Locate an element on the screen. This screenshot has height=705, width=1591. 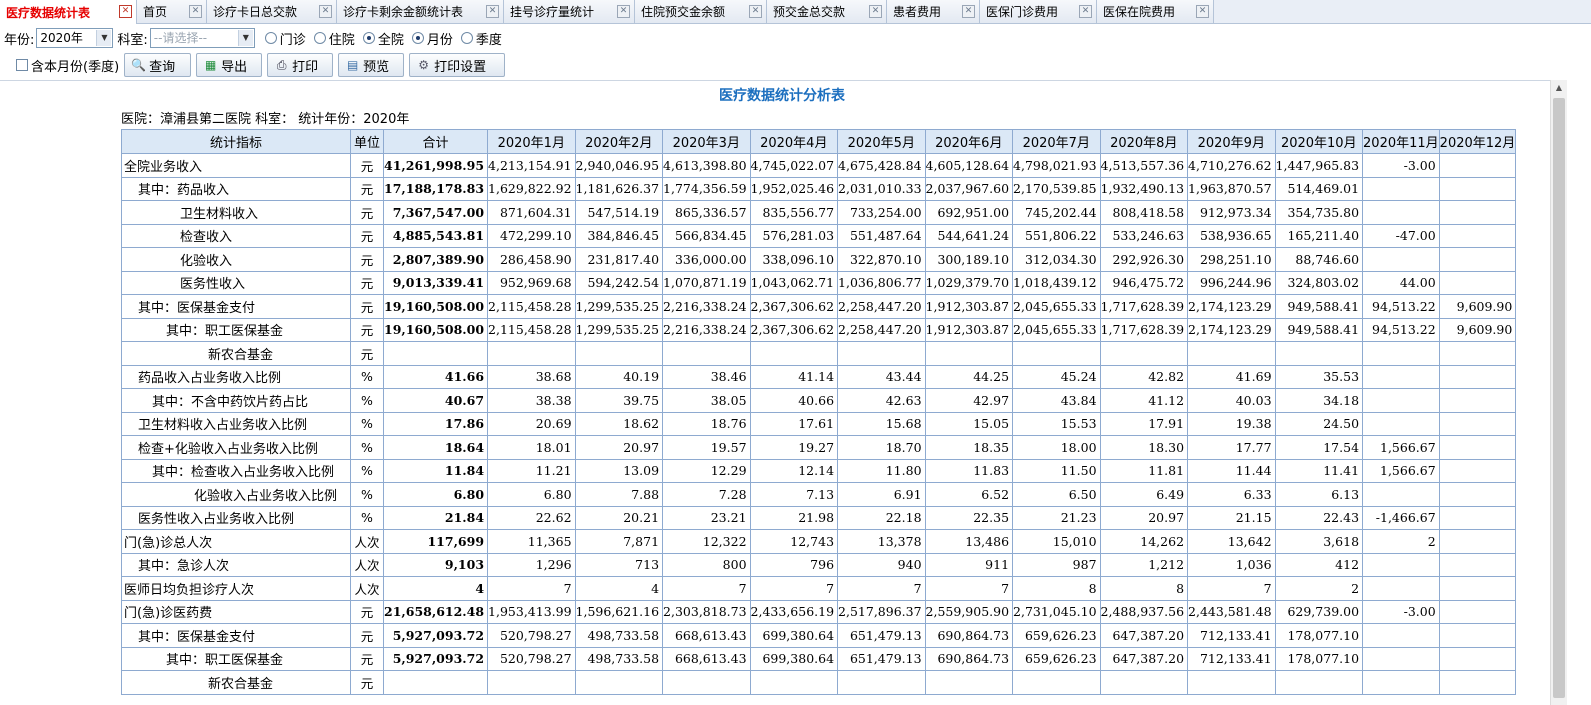
chevron-down-icon: ▼ is located at coordinates (104, 38).